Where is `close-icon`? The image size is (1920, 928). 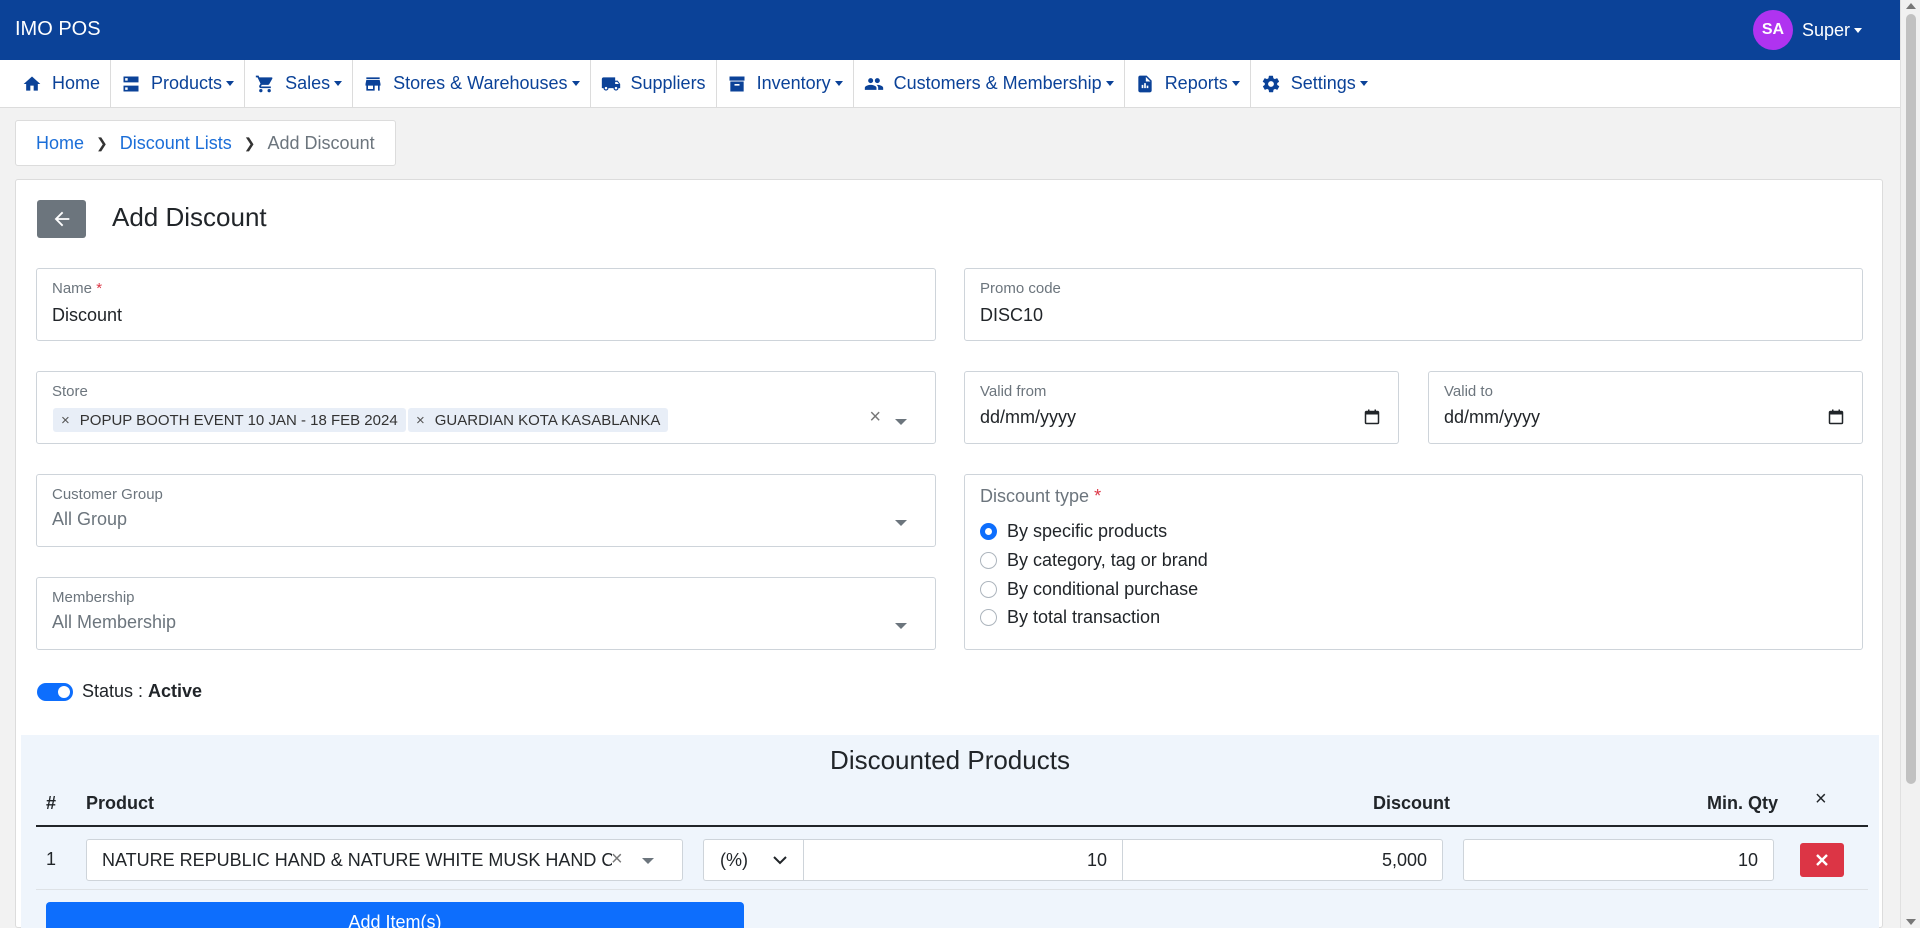
close-icon is located at coordinates (1822, 860).